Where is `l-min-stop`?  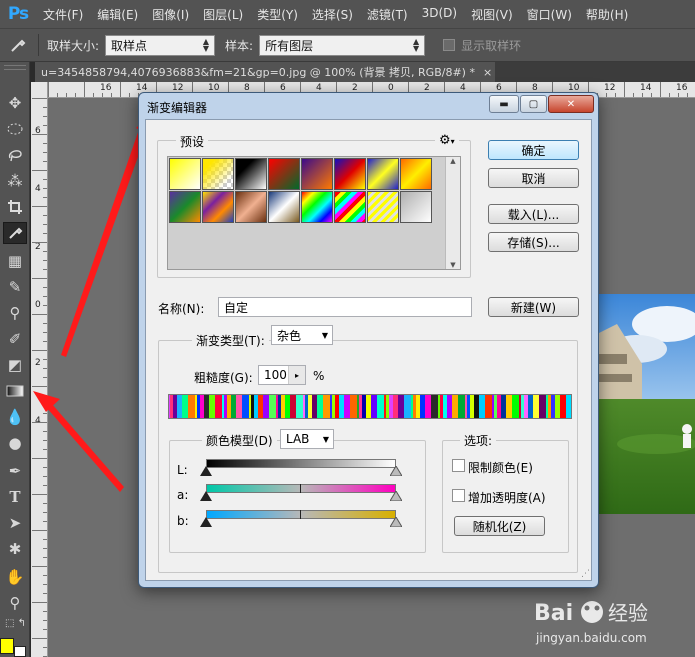
l-min-stop is located at coordinates (206, 471).